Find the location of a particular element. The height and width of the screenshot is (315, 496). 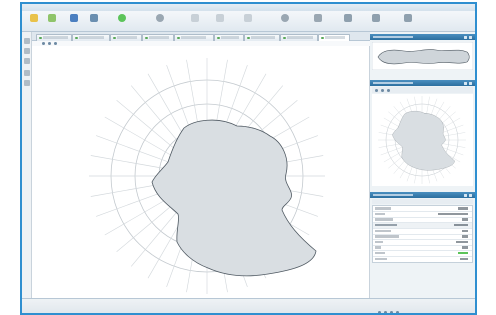

preview-panel-title is located at coordinates (393, 83).